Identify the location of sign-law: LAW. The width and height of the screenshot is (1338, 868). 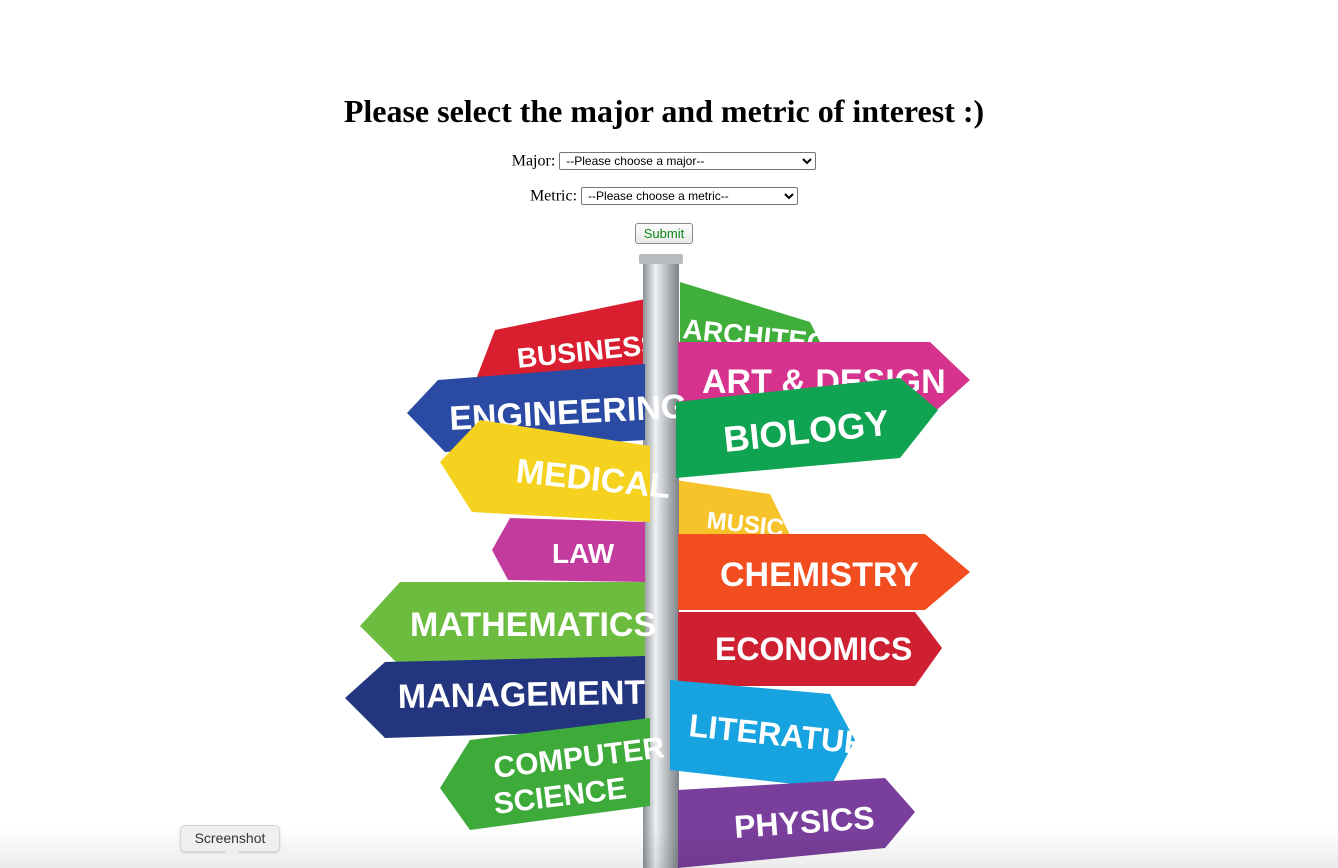
(568, 550).